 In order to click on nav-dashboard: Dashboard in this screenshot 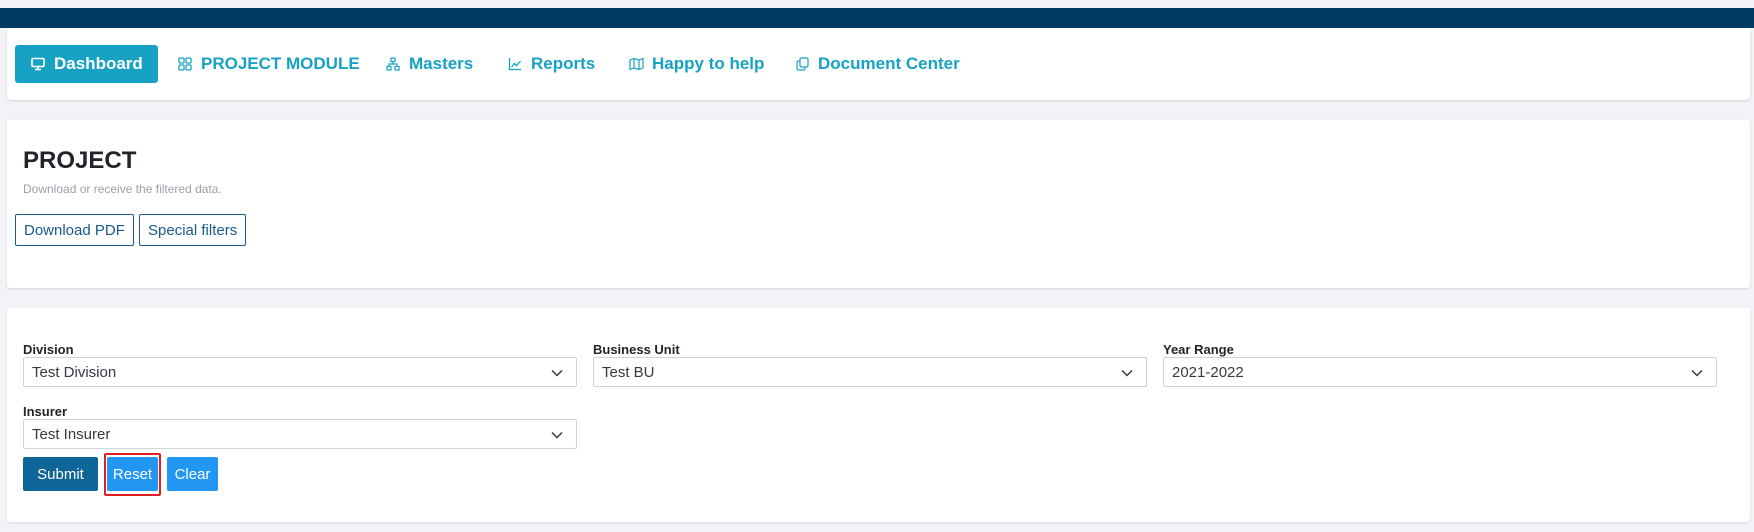, I will do `click(86, 64)`.